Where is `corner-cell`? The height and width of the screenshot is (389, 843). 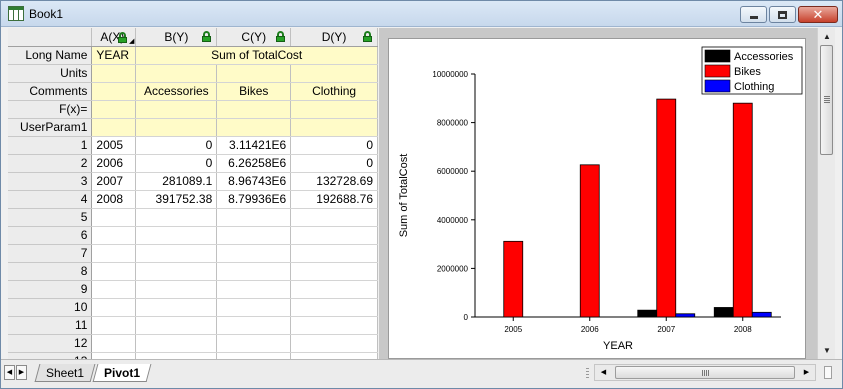
corner-cell is located at coordinates (50, 37).